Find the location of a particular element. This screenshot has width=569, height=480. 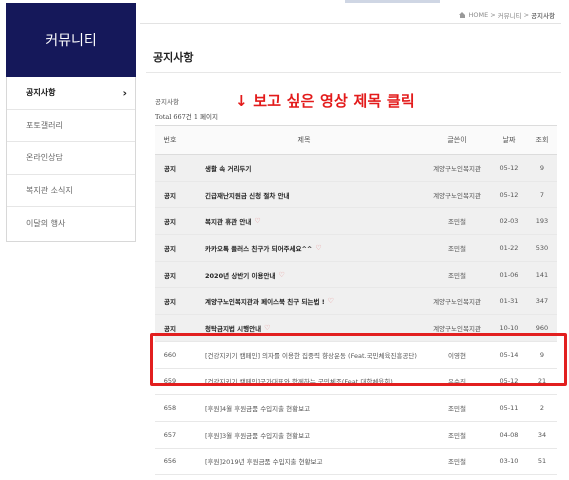

post-title-link: [후원]4월 후원금품 수입지출 현황보고 is located at coordinates (304, 408).